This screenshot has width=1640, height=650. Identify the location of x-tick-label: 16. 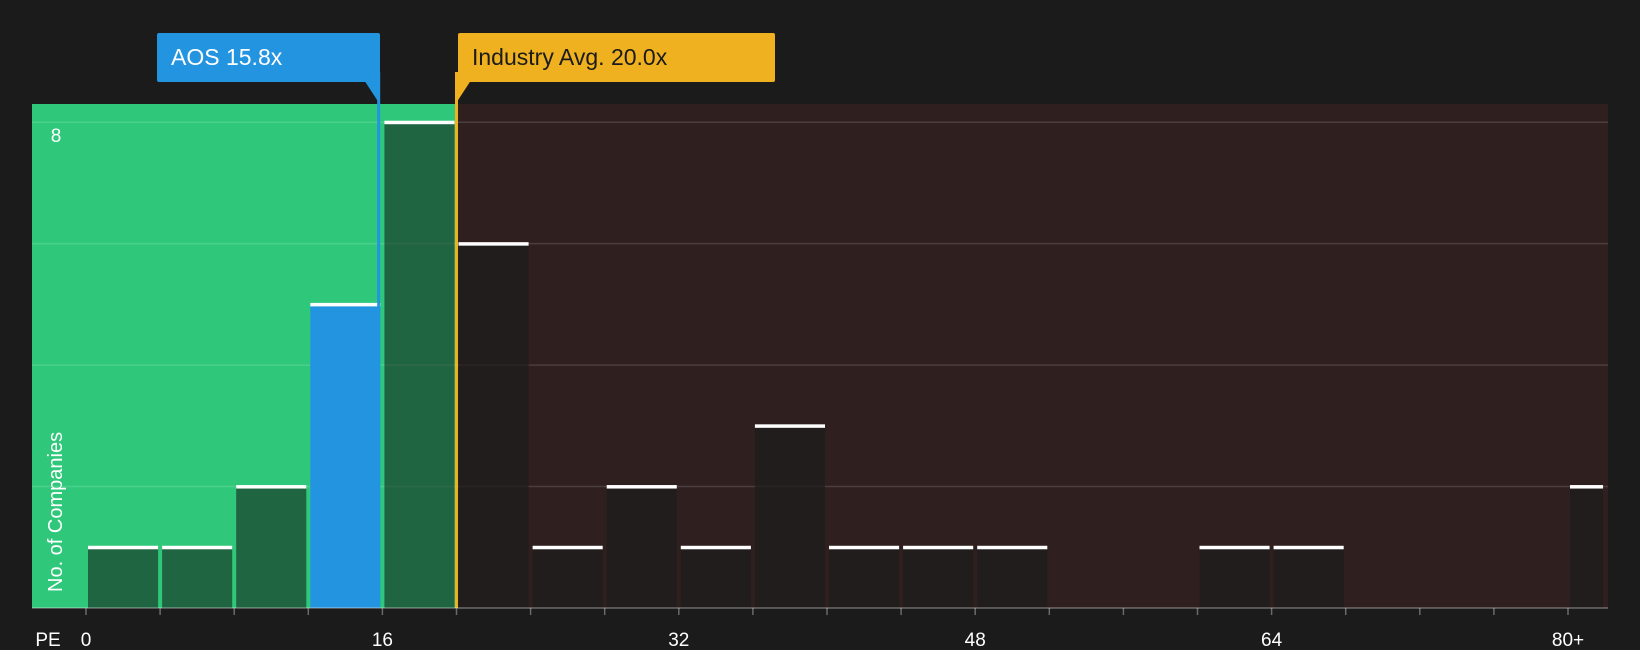
(382, 640).